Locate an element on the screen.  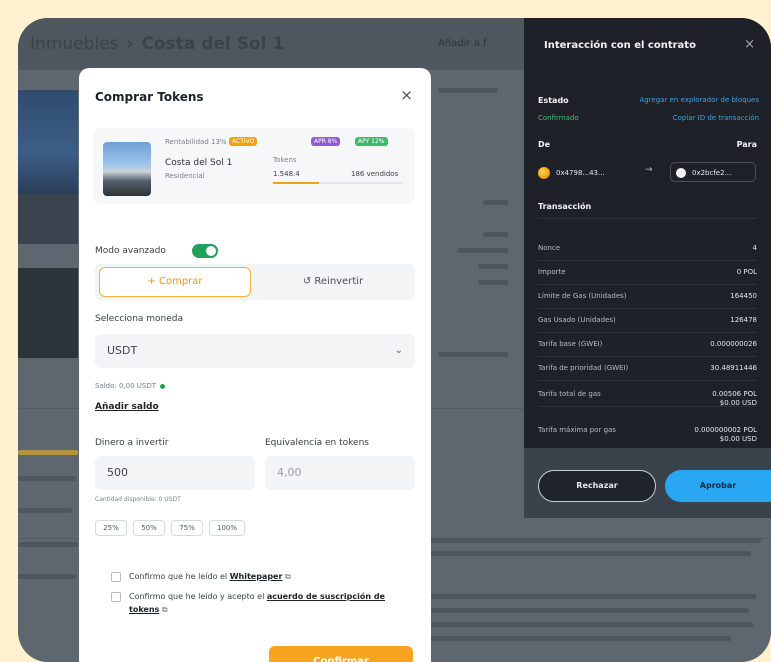
tokens-sold: 186 vendidos is located at coordinates (375, 174).